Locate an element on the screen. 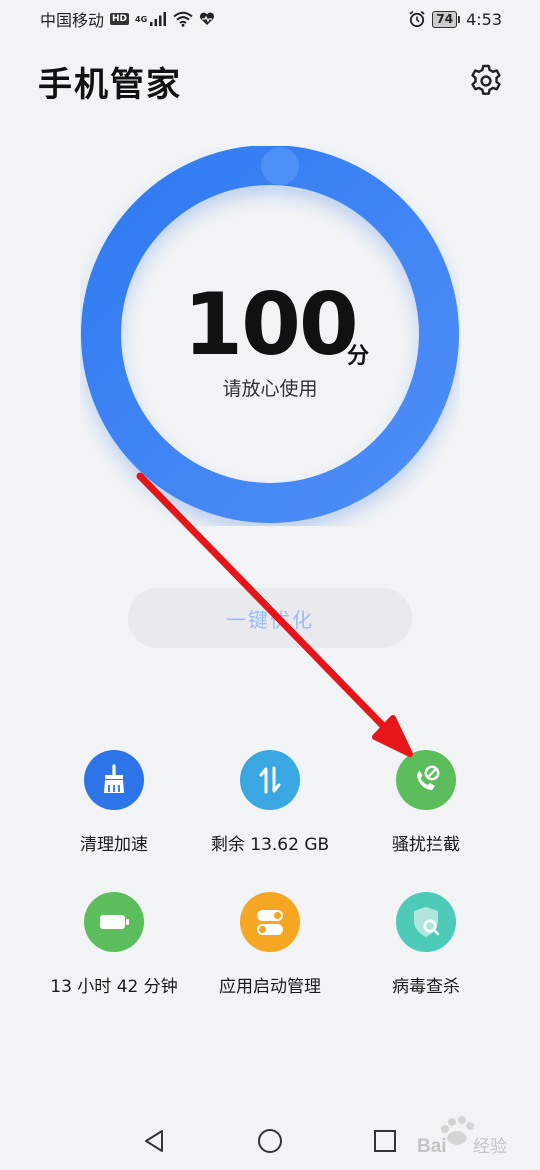 The image size is (540, 1170). tool-label: 应用启动管理 is located at coordinates (270, 987).